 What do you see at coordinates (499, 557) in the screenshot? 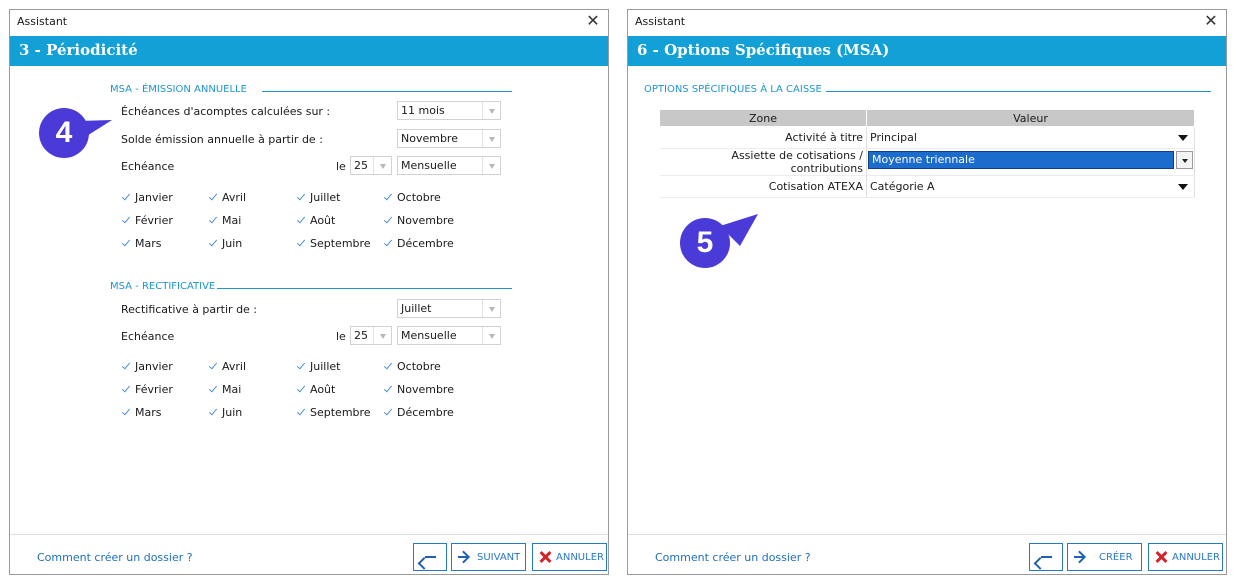
I see `next-label: SUIVANT` at bounding box center [499, 557].